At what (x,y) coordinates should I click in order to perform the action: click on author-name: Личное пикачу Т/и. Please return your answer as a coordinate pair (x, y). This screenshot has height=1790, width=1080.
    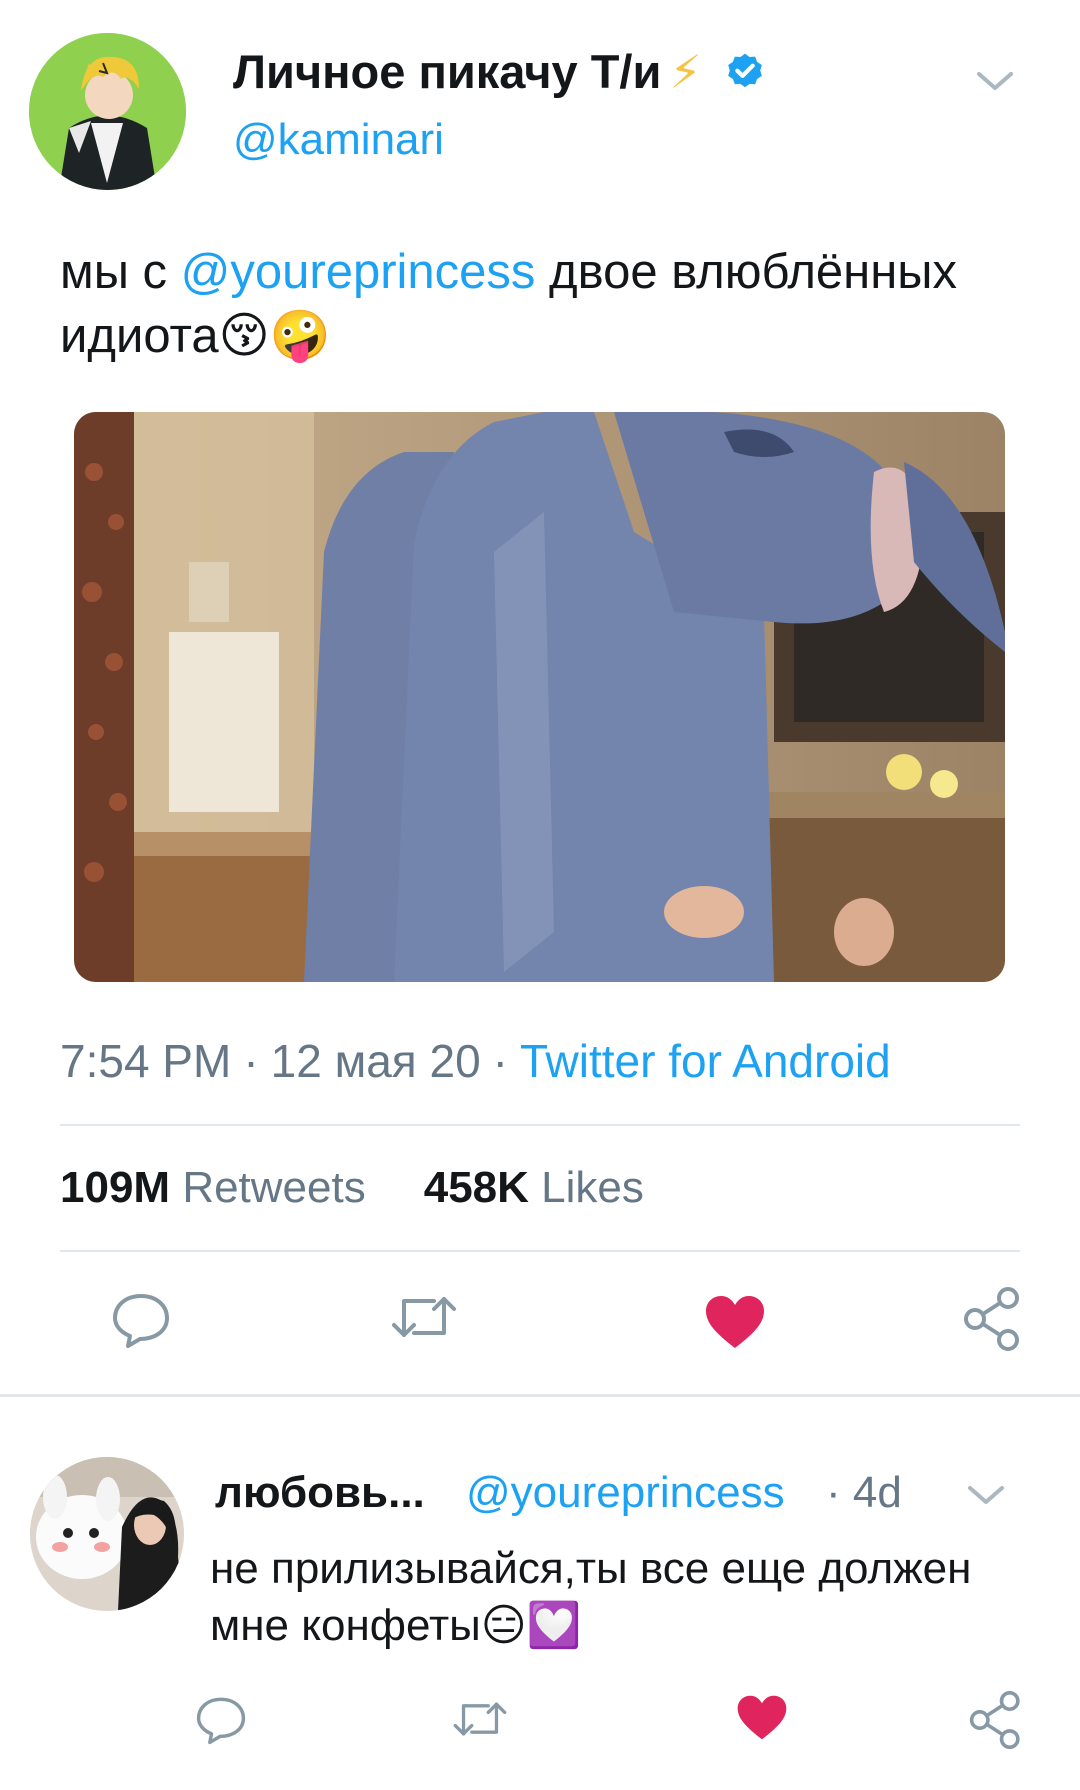
    Looking at the image, I should click on (447, 71).